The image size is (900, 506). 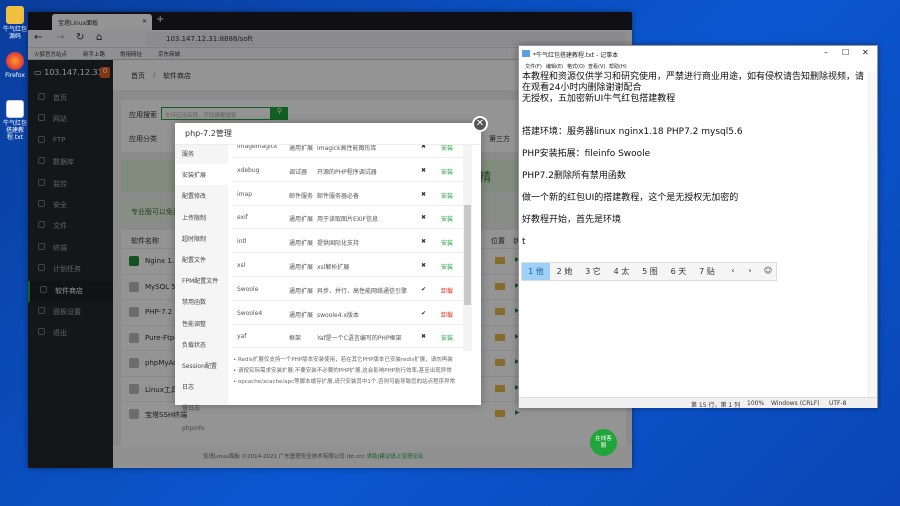 What do you see at coordinates (536, 271) in the screenshot?
I see `ime-candidate: 1 他` at bounding box center [536, 271].